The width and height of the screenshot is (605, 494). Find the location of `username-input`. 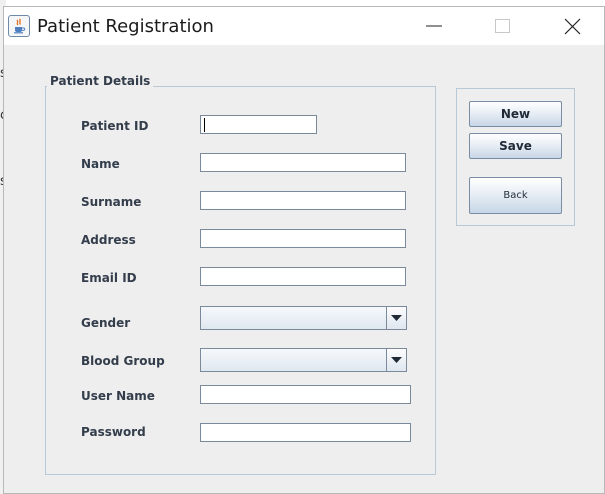

username-input is located at coordinates (305, 394).